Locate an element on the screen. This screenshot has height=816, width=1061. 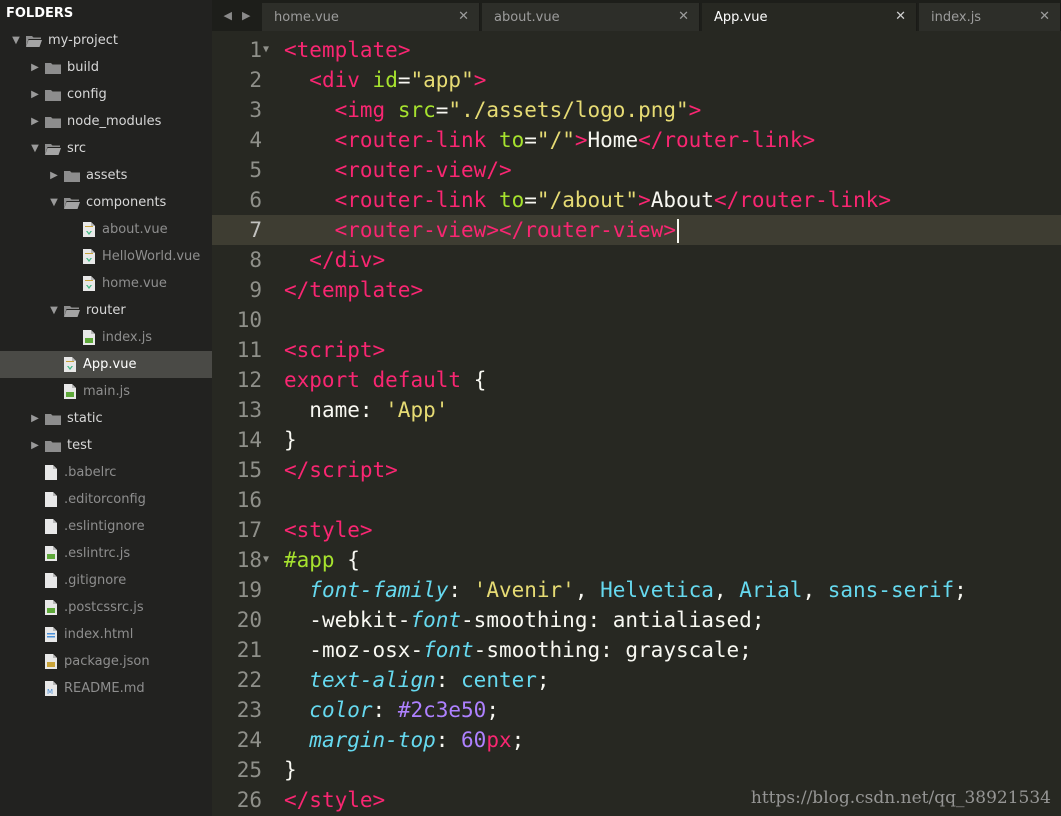
code-line: 22 text-align: center; is located at coordinates (636, 680).